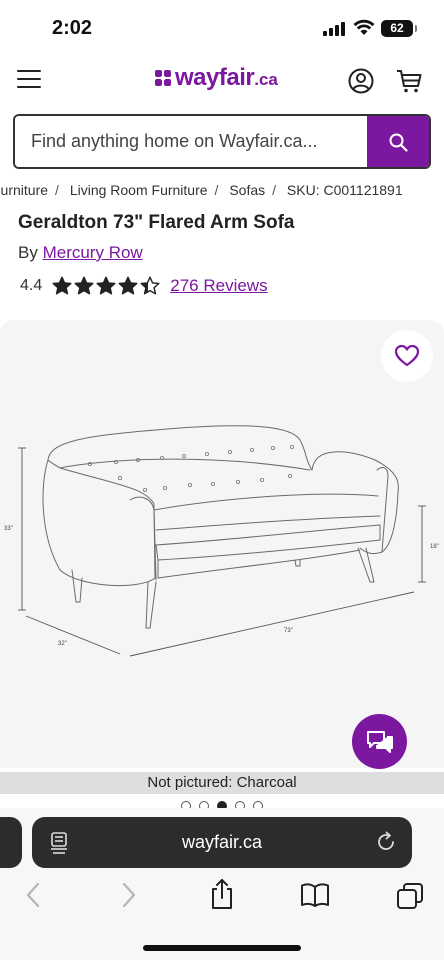 The width and height of the screenshot is (444, 960). I want to click on home-indicator, so click(222, 948).